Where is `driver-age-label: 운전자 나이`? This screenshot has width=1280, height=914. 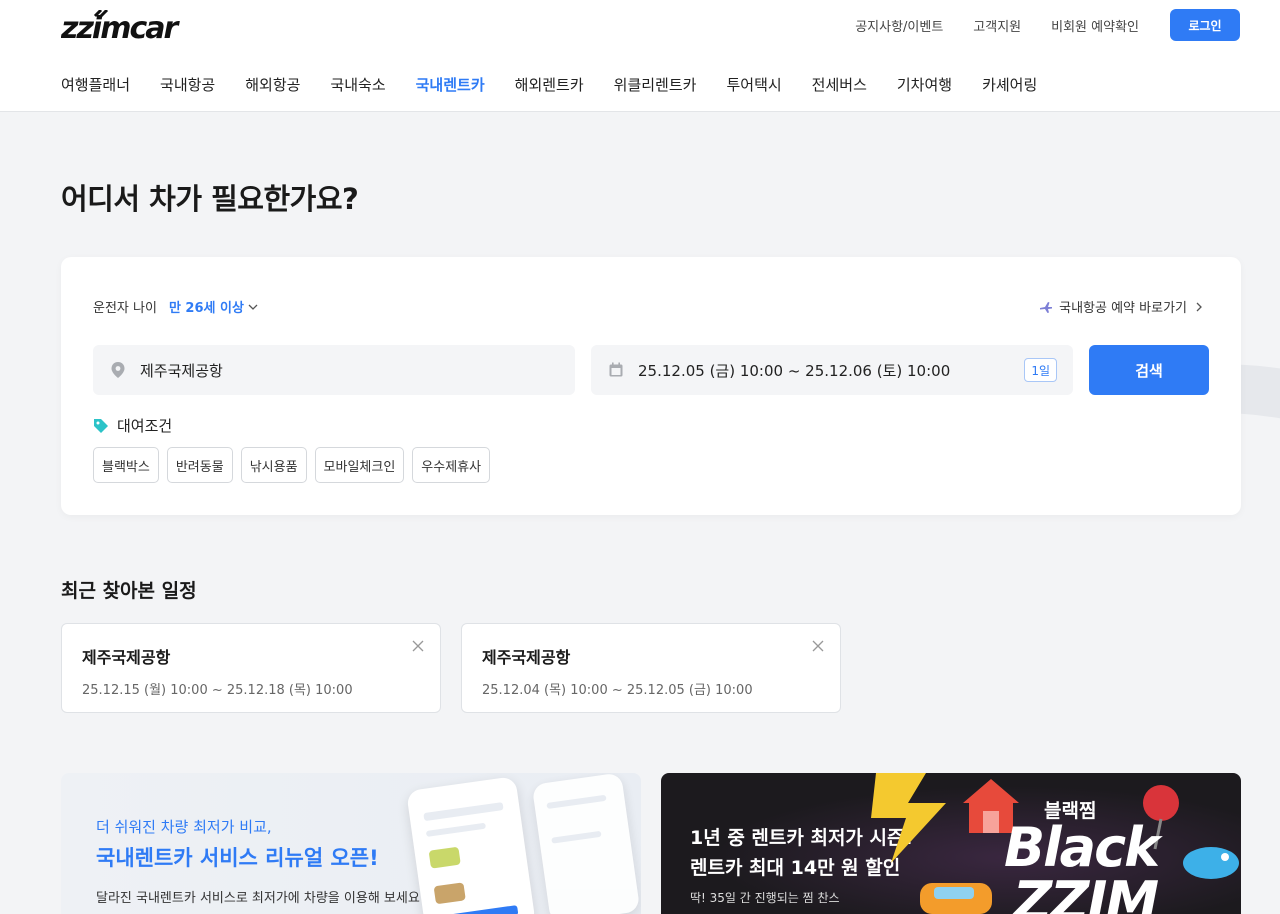
driver-age-label: 운전자 나이 is located at coordinates (125, 308).